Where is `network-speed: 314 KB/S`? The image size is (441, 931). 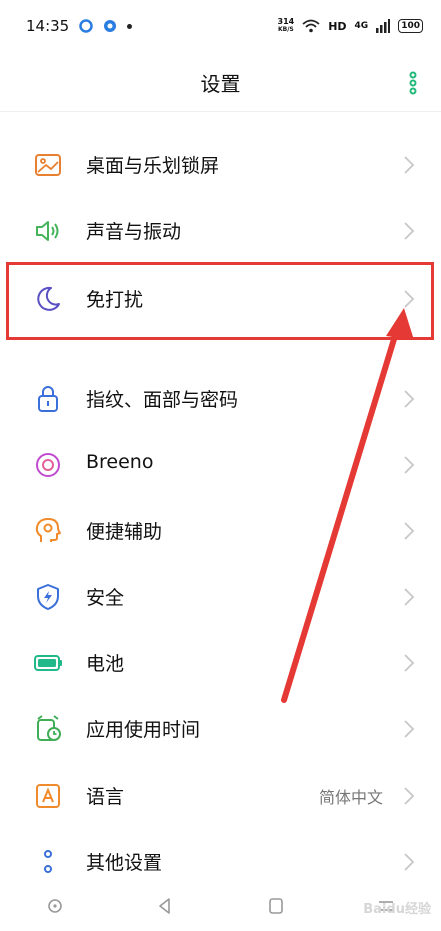 network-speed: 314 KB/S is located at coordinates (286, 26).